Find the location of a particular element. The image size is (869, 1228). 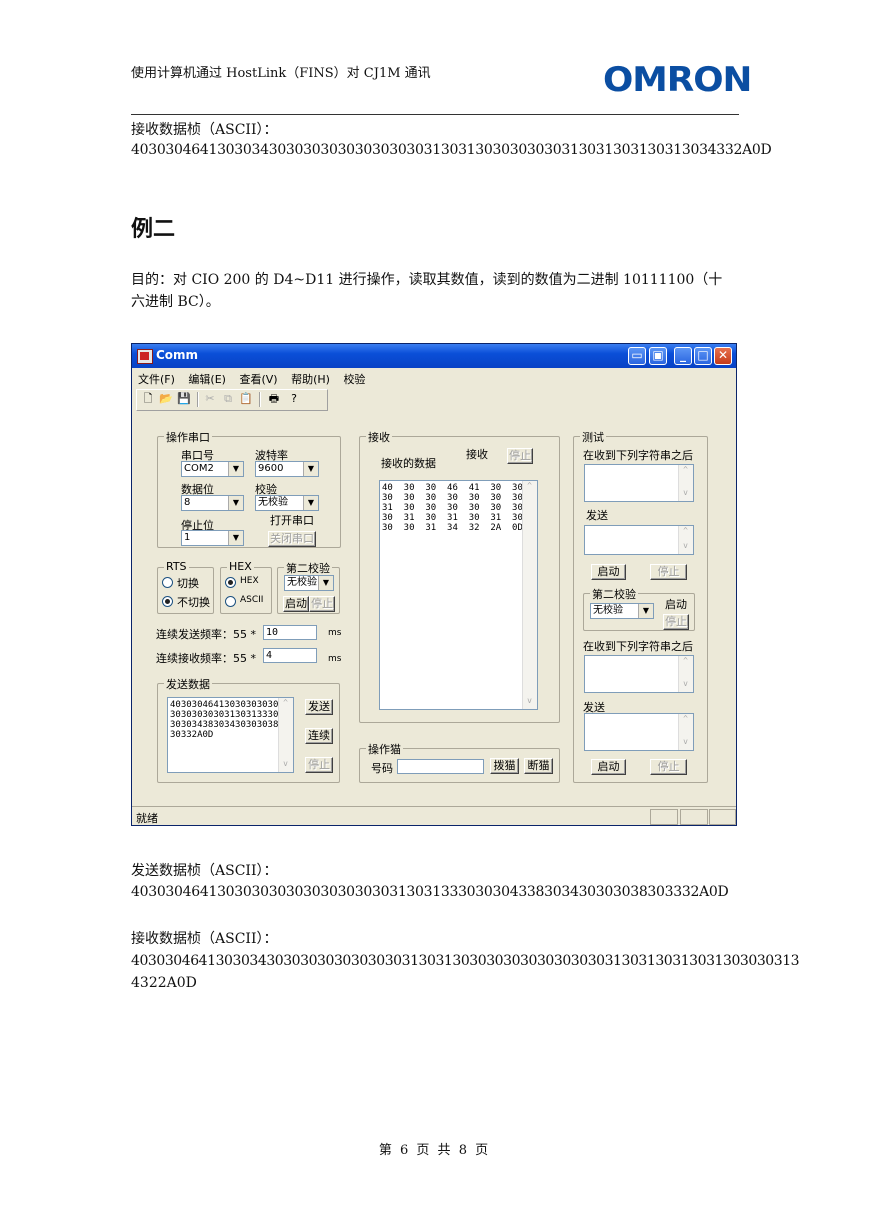

page-number: 第 6 页 共 8 页 is located at coordinates (434, 1150).